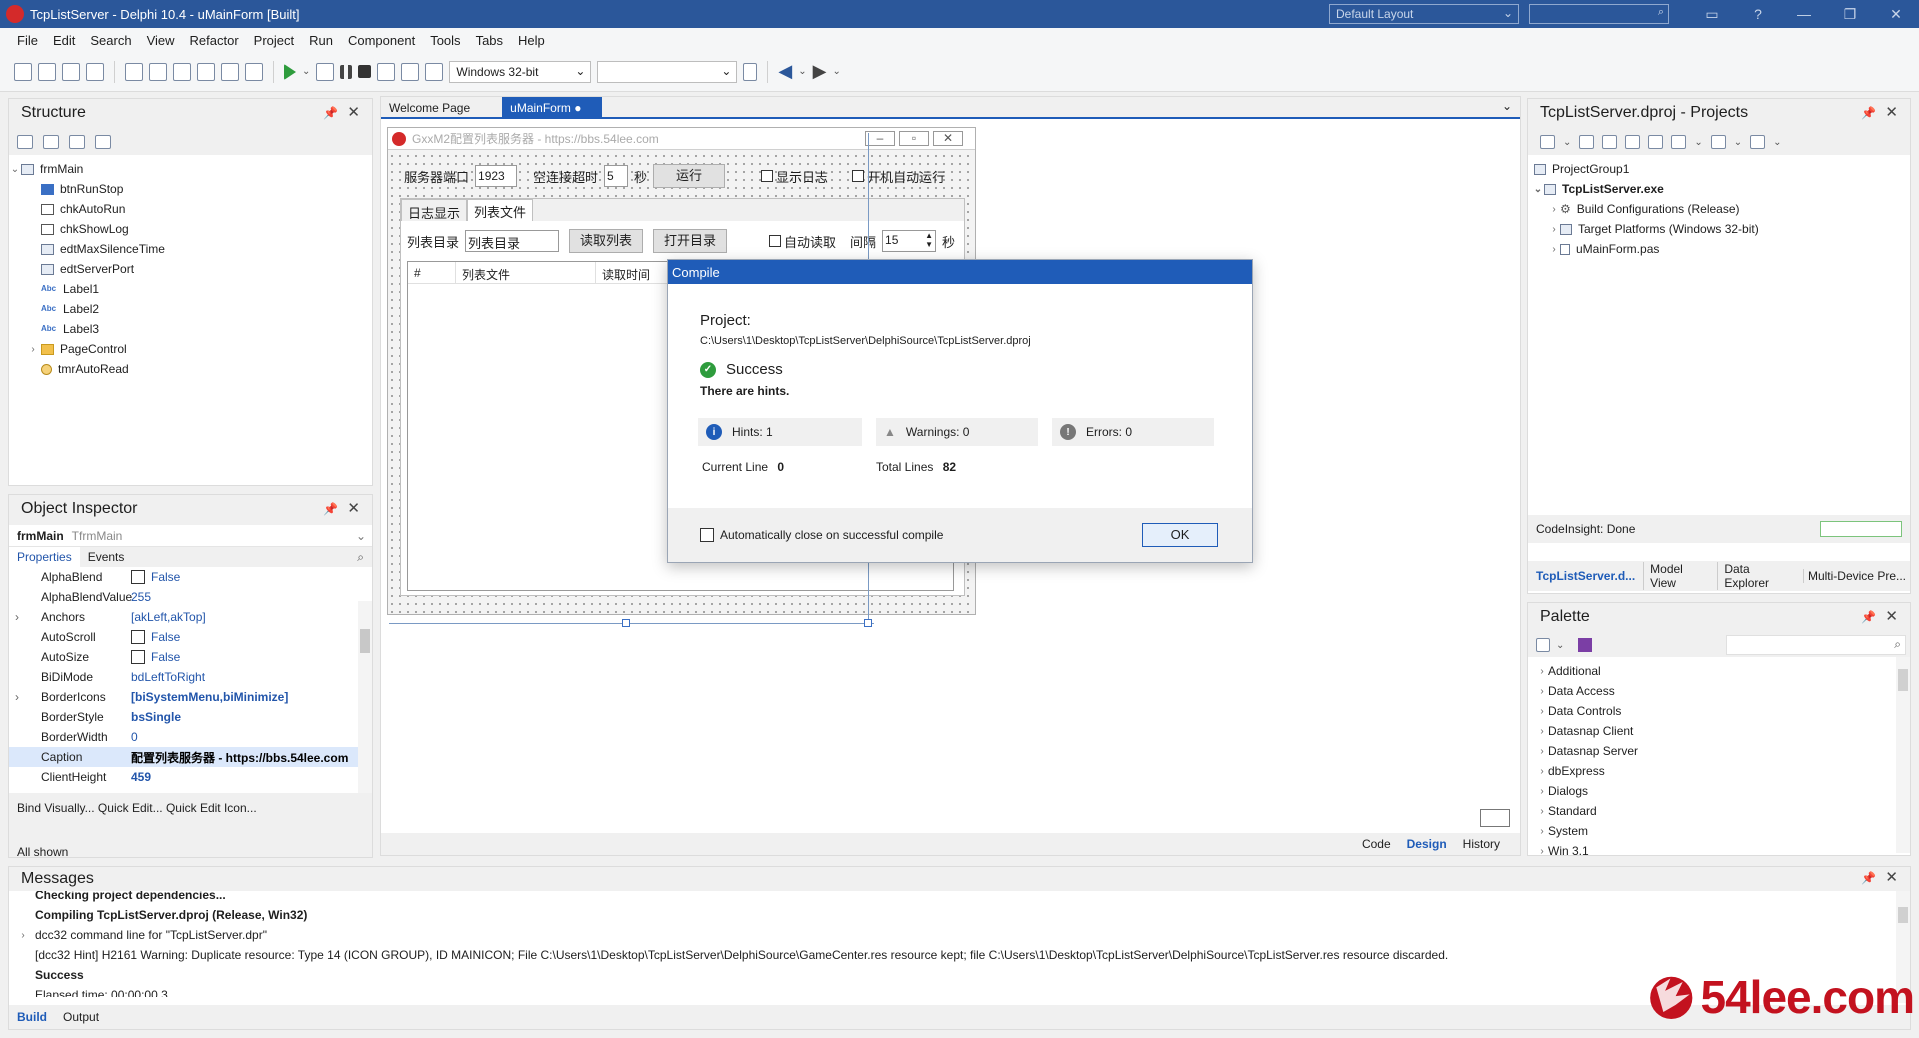 The image size is (1919, 1038). I want to click on property-row: ClientHeight 459, so click(190, 777).